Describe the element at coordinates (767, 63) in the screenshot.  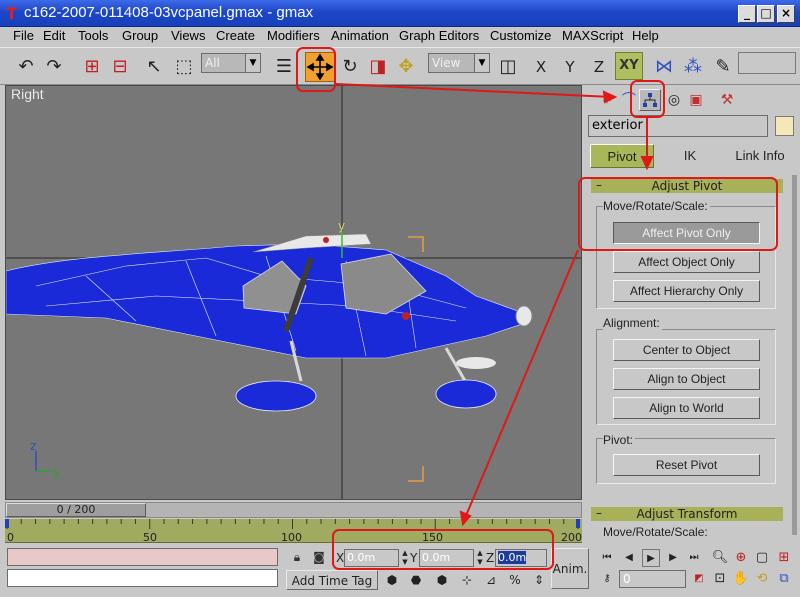
I see `named-selection-field` at that location.